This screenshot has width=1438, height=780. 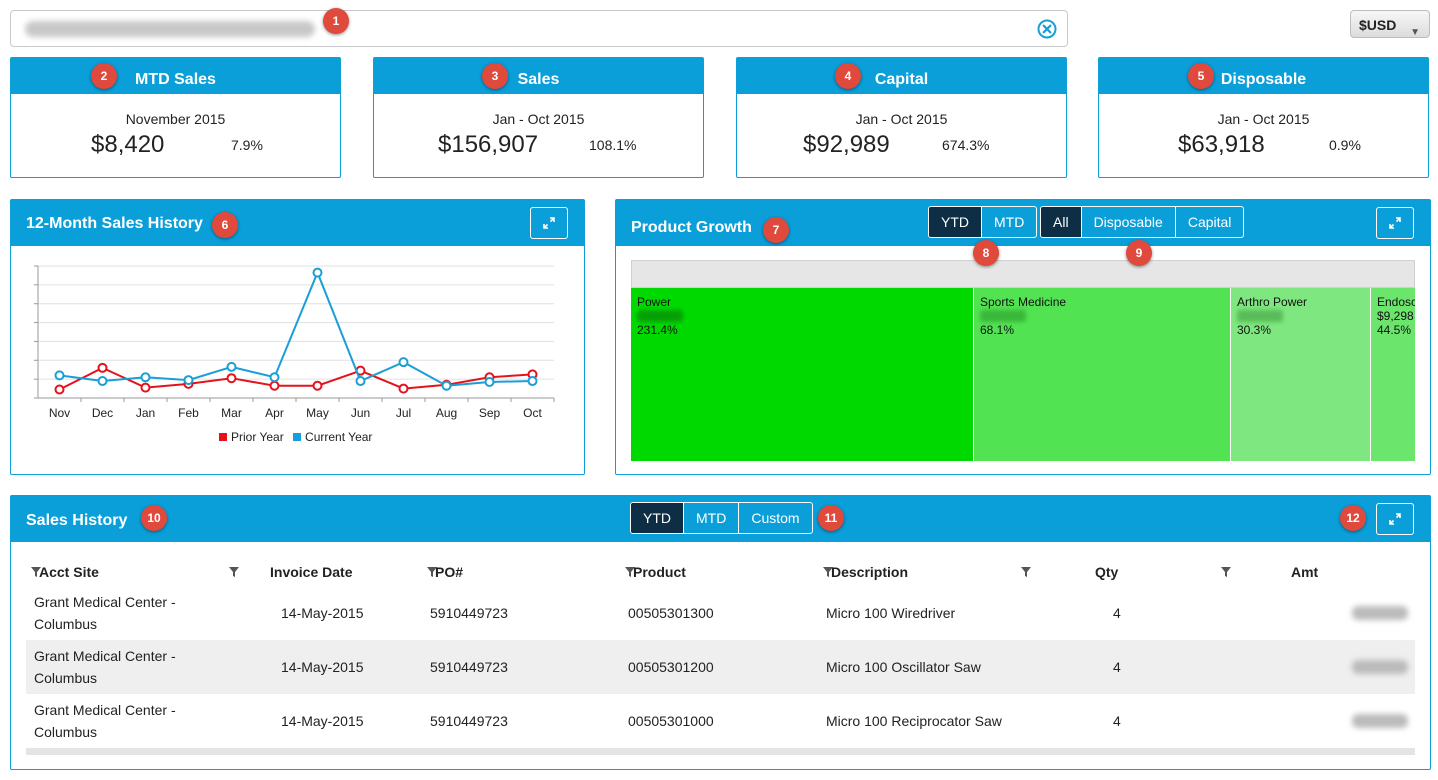 What do you see at coordinates (1301, 374) in the screenshot?
I see `treemap-cell-arthro-power: Arthro Power 30.3%` at bounding box center [1301, 374].